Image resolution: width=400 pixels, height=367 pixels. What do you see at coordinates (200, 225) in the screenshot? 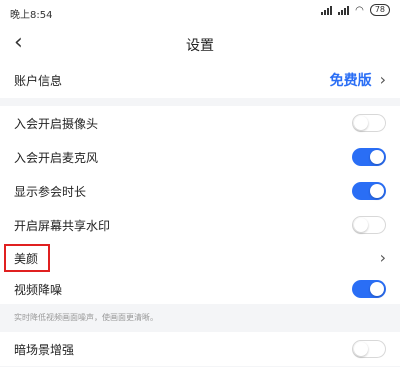
I see `toggle-row-watermark: 开启屏幕共享水印` at bounding box center [200, 225].